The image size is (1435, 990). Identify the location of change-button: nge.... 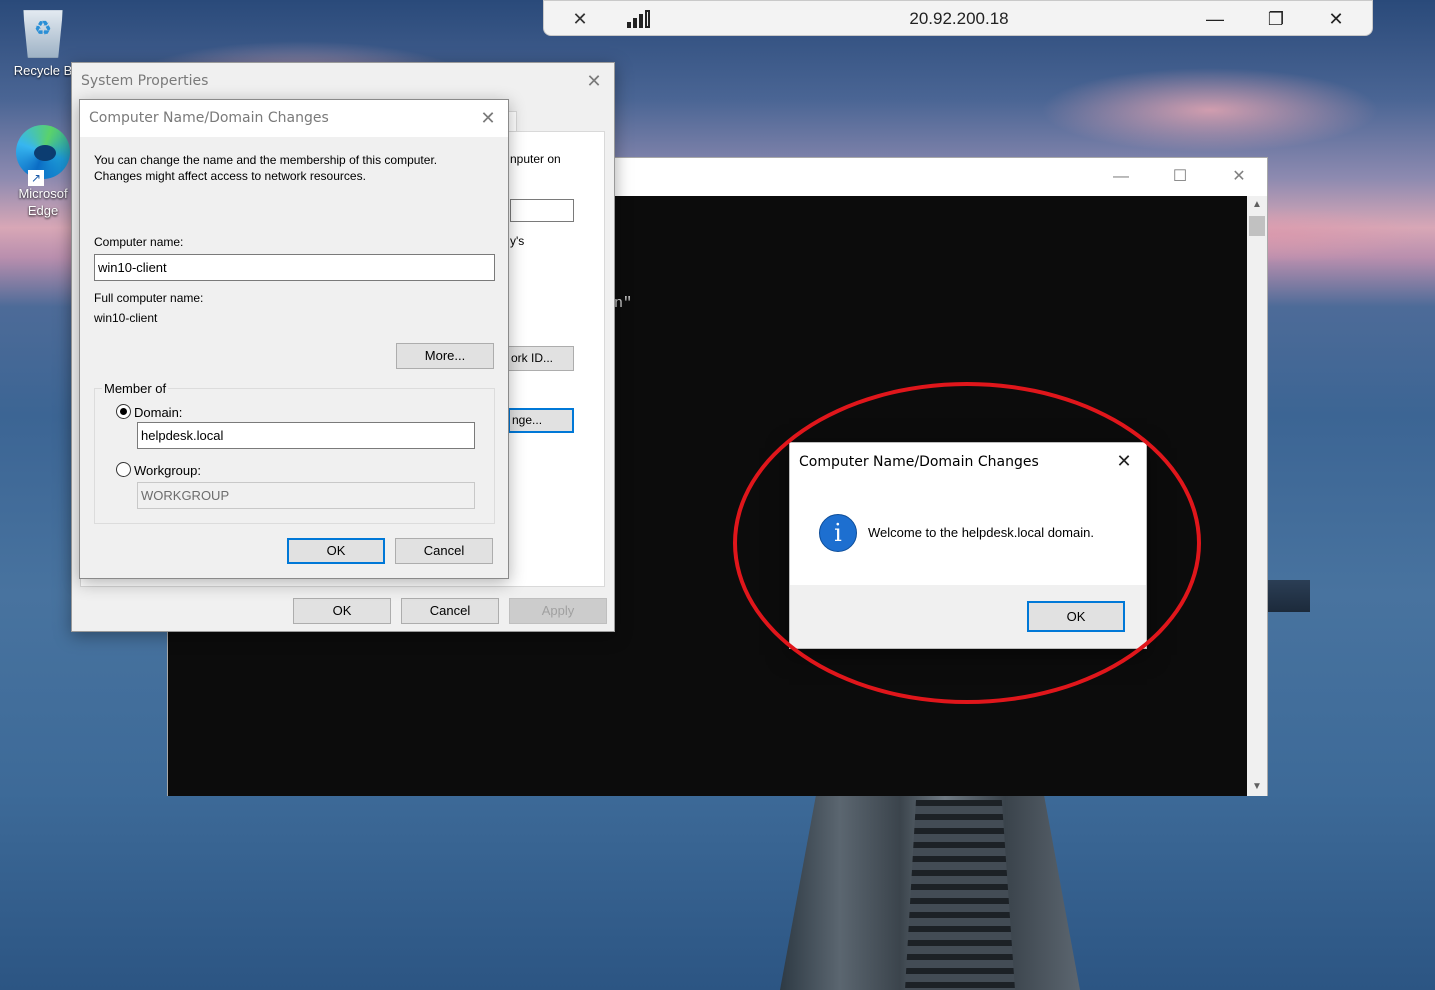
(541, 420).